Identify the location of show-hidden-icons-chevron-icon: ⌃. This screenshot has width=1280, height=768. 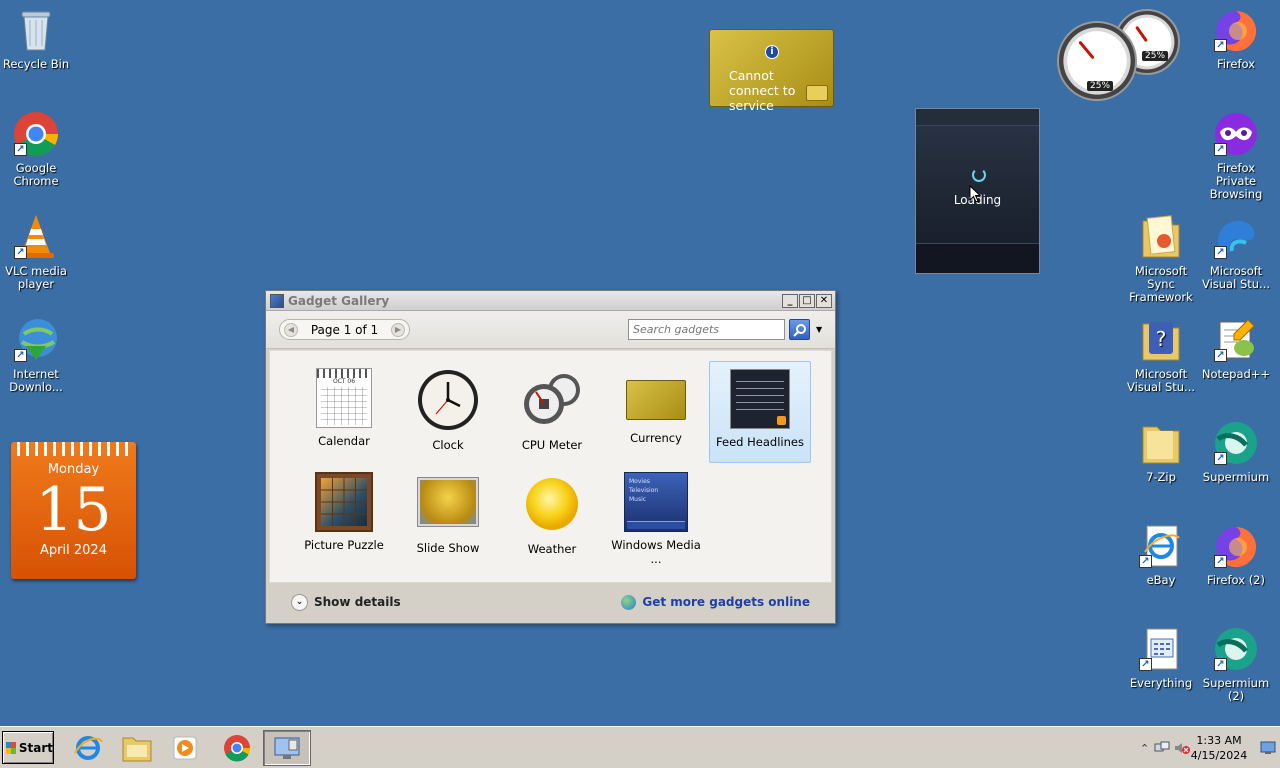
(1144, 748).